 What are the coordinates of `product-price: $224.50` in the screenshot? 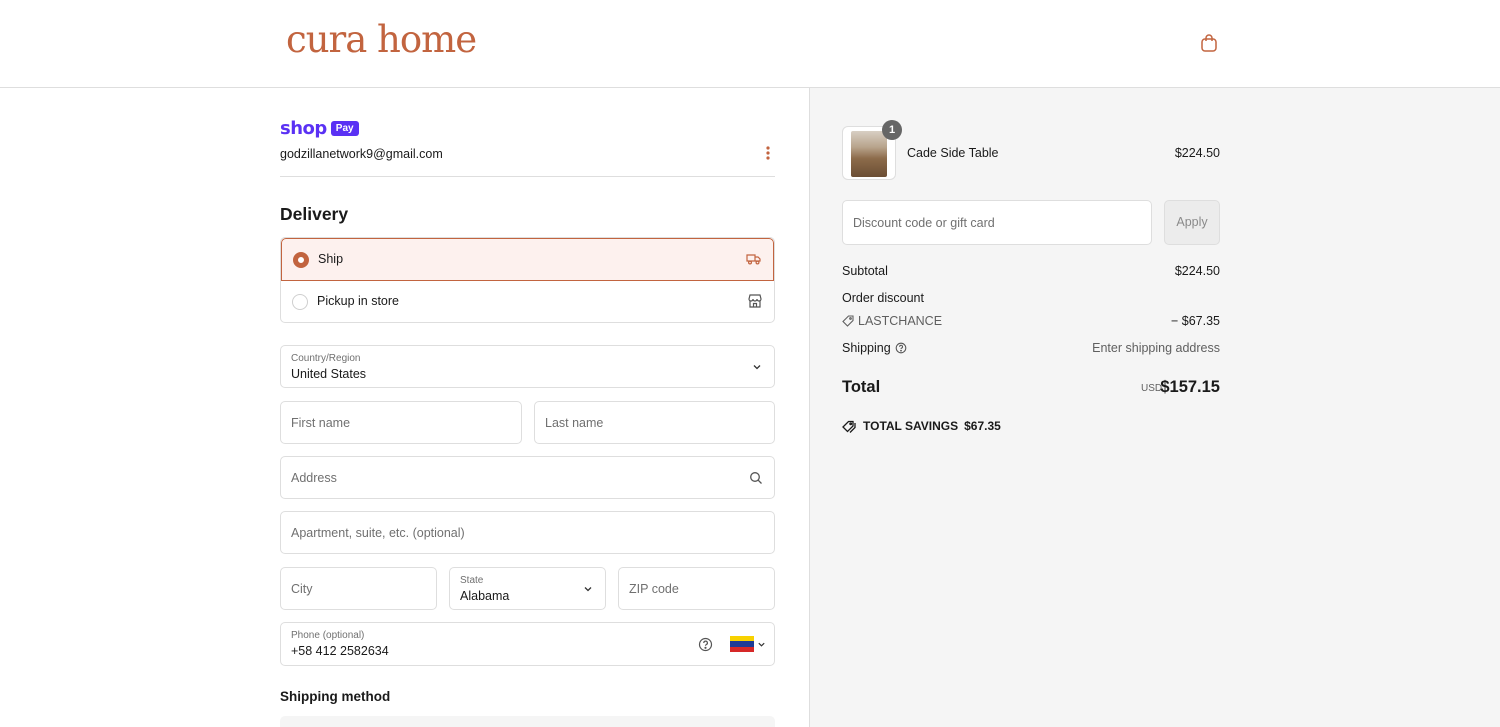 It's located at (1197, 153).